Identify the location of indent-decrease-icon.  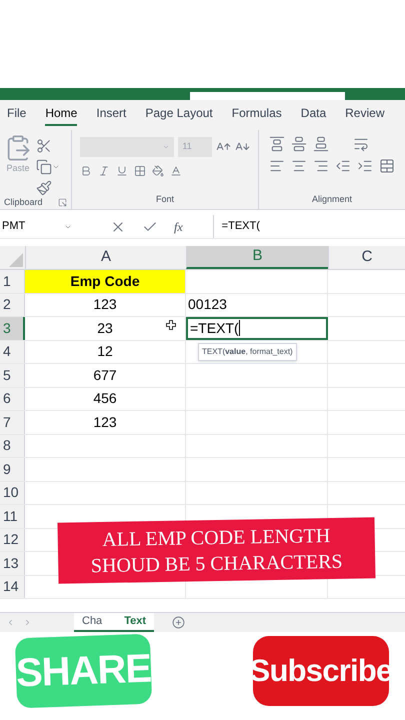
(343, 166).